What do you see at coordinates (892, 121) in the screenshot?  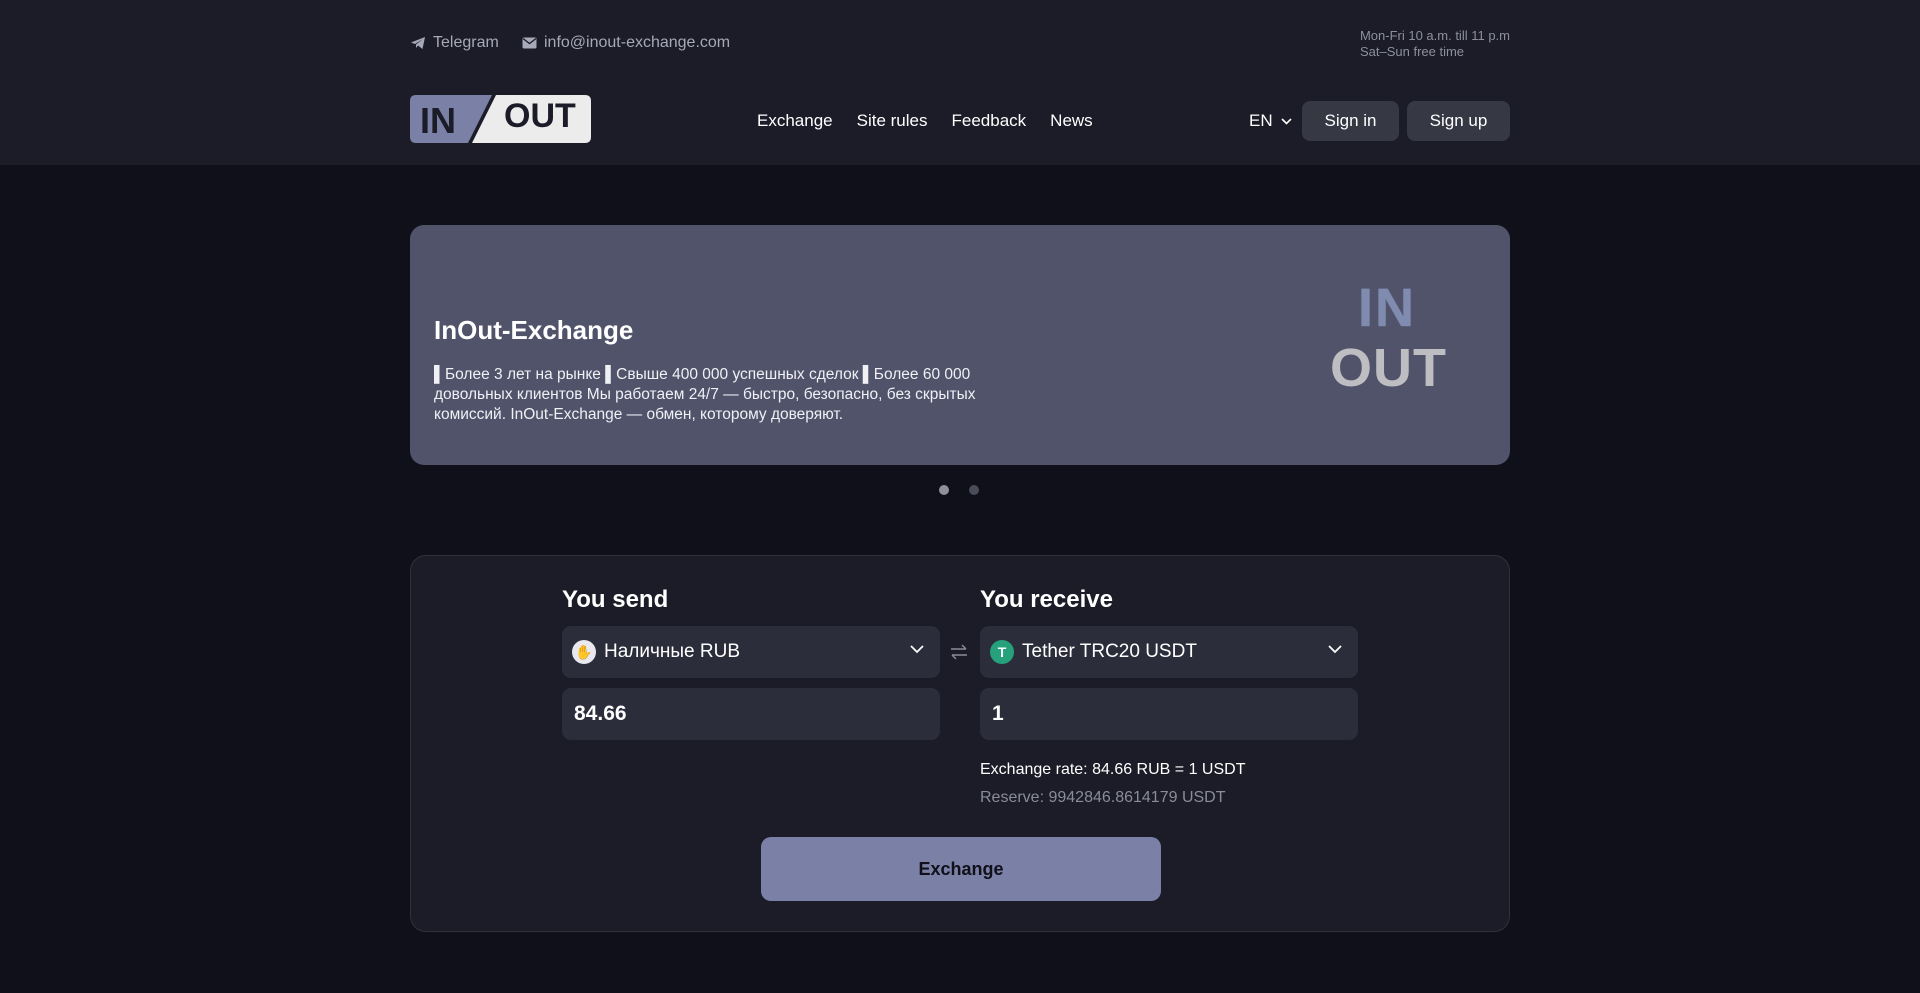 I see `nav-site-rules: Site rules` at bounding box center [892, 121].